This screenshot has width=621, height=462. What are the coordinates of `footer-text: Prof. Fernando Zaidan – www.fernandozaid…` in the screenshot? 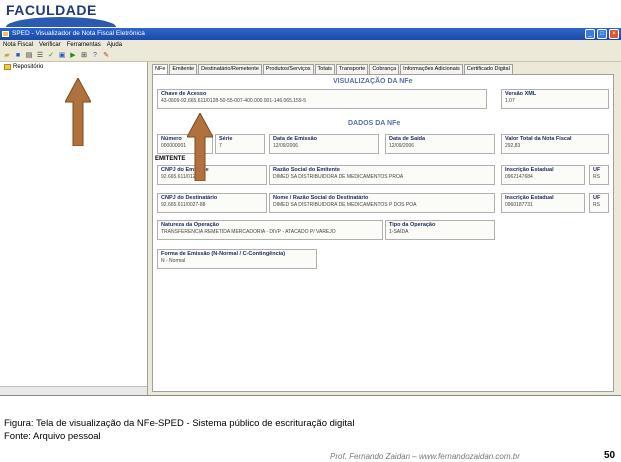 It's located at (425, 456).